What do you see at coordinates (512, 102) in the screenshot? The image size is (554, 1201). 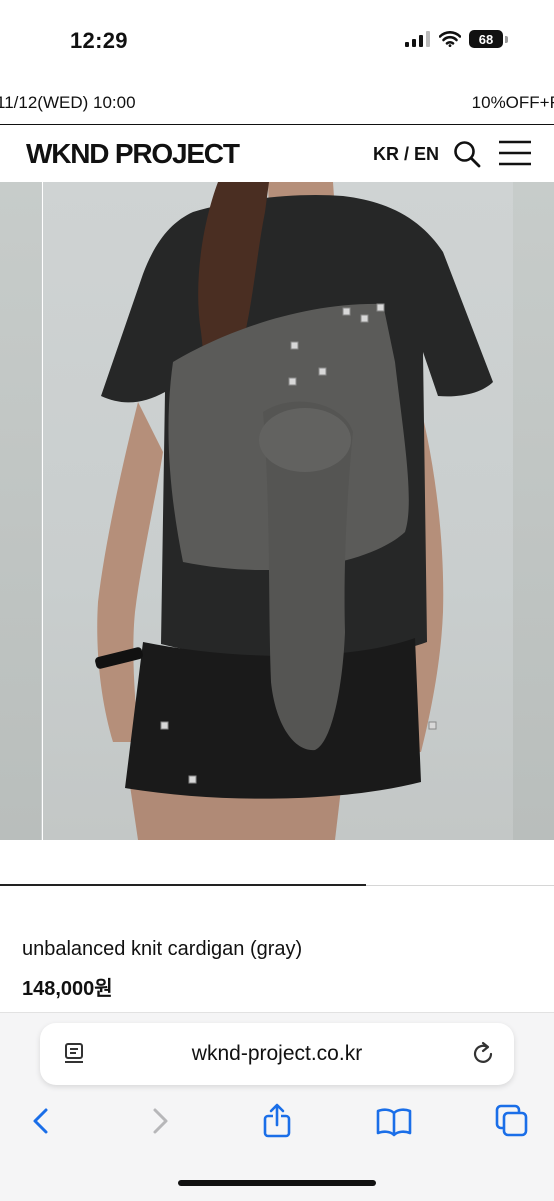 I see `promo-offer: 10%OFF+F` at bounding box center [512, 102].